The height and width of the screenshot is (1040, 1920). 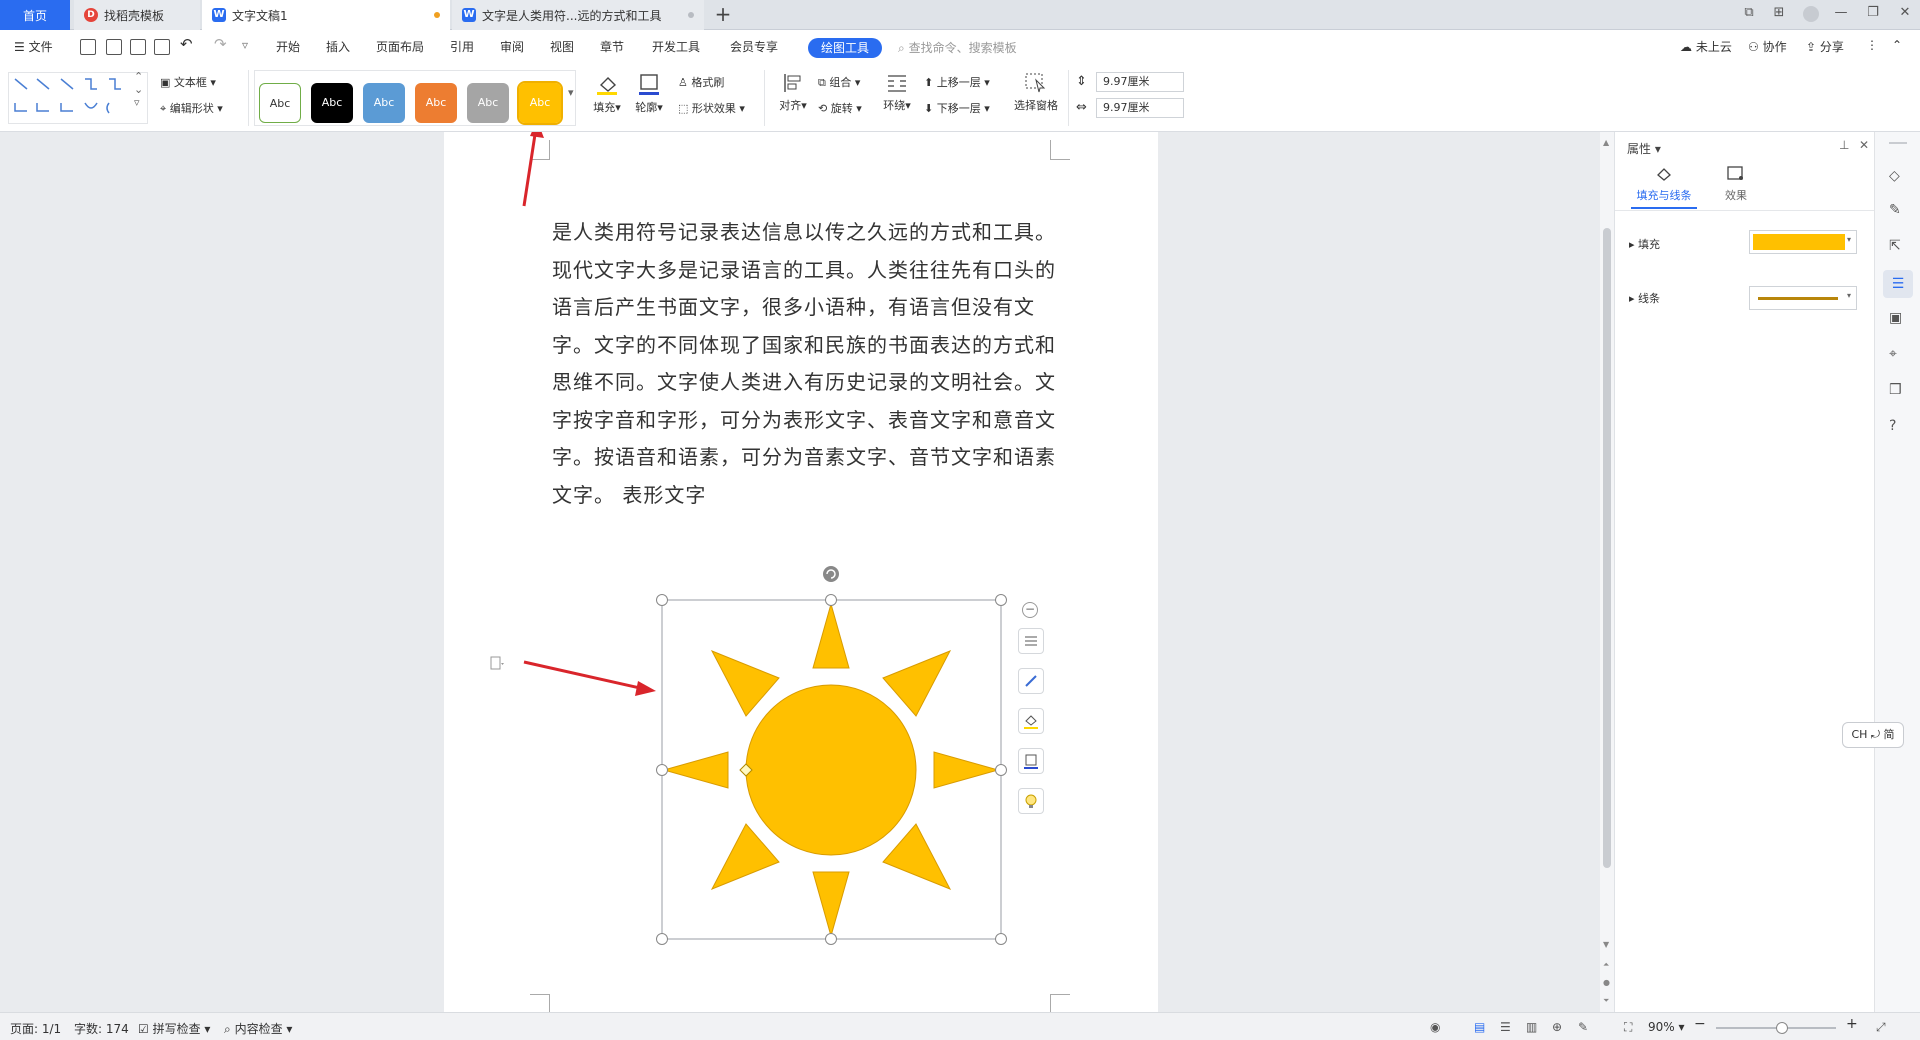 I want to click on tab-drawing-tools: 绘图工具, so click(x=845, y=48).